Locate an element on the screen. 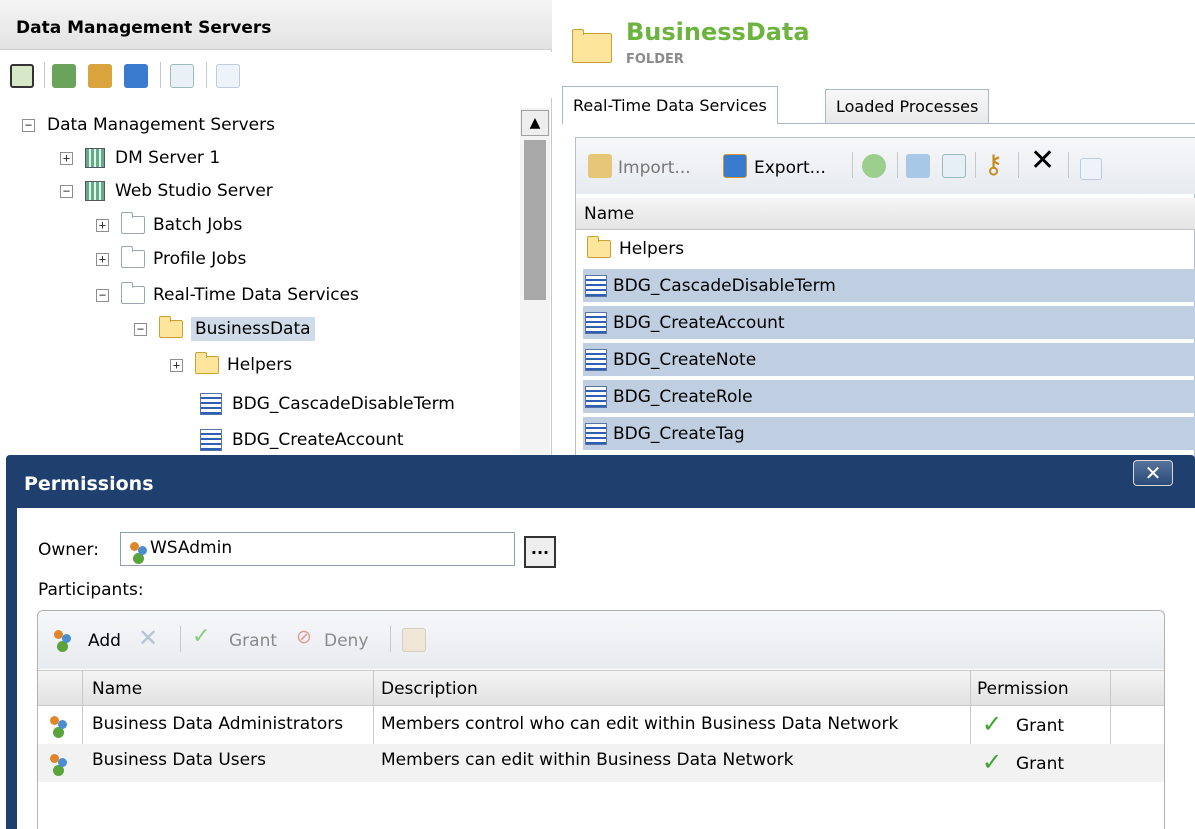 The height and width of the screenshot is (829, 1195). tree-item-label: Real-Time Data Services is located at coordinates (256, 295).